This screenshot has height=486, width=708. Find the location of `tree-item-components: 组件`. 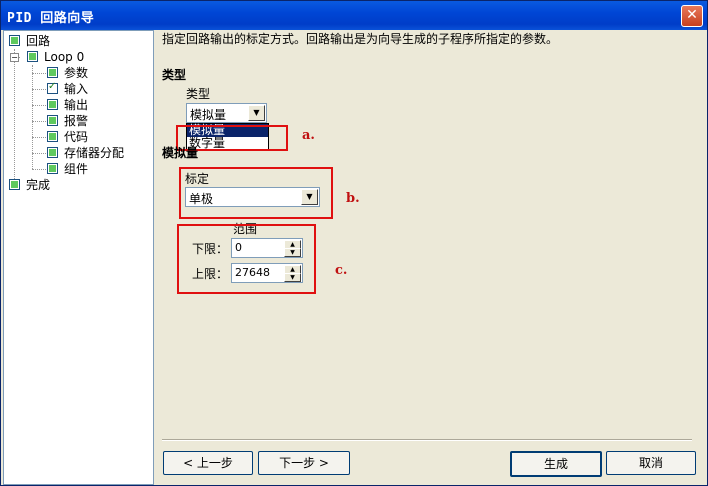

tree-item-components: 组件 is located at coordinates (67, 169).